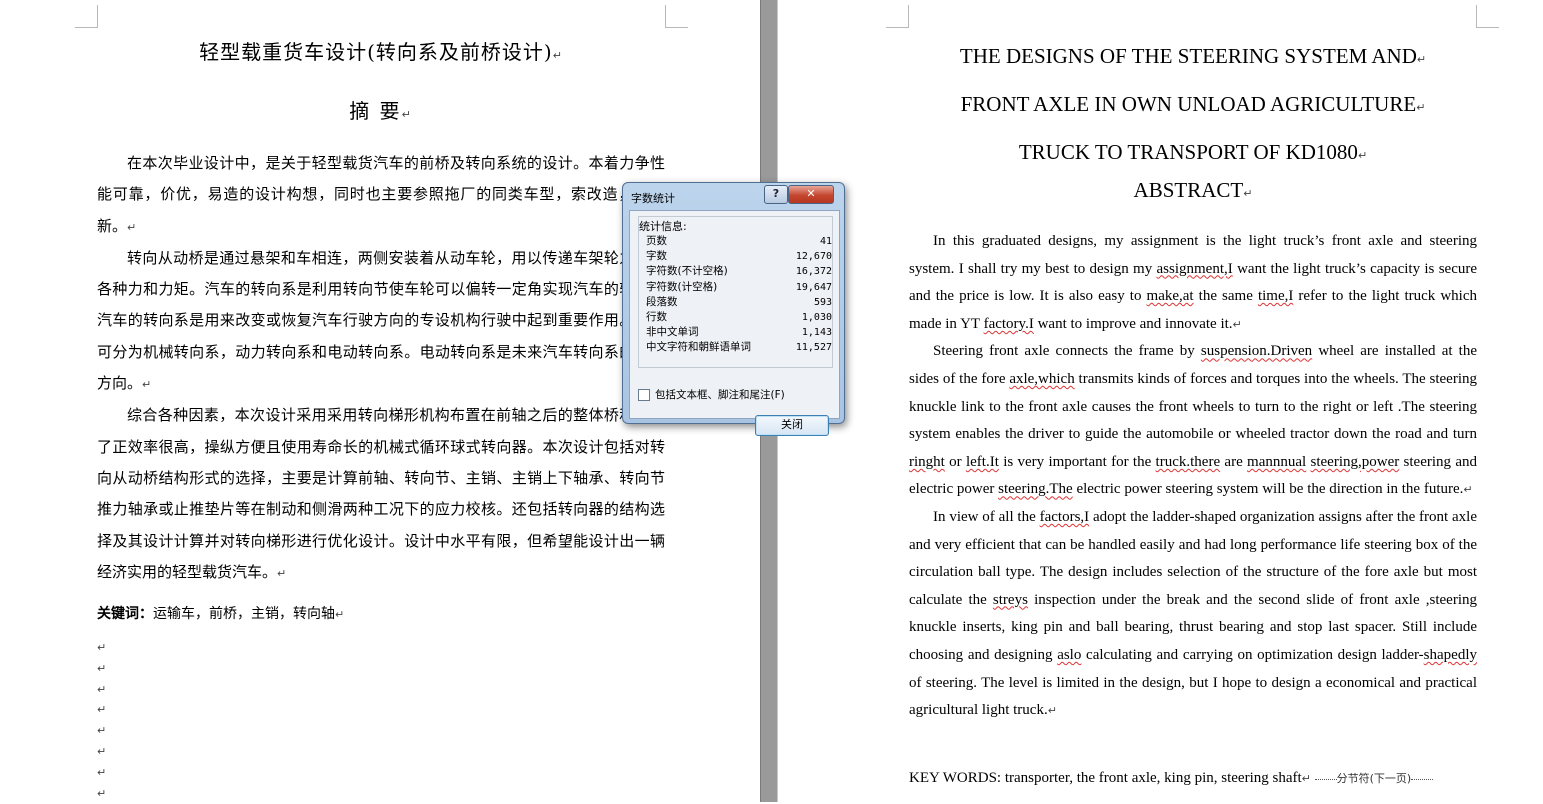  I want to click on dialog-title: 字数统计, so click(653, 198).